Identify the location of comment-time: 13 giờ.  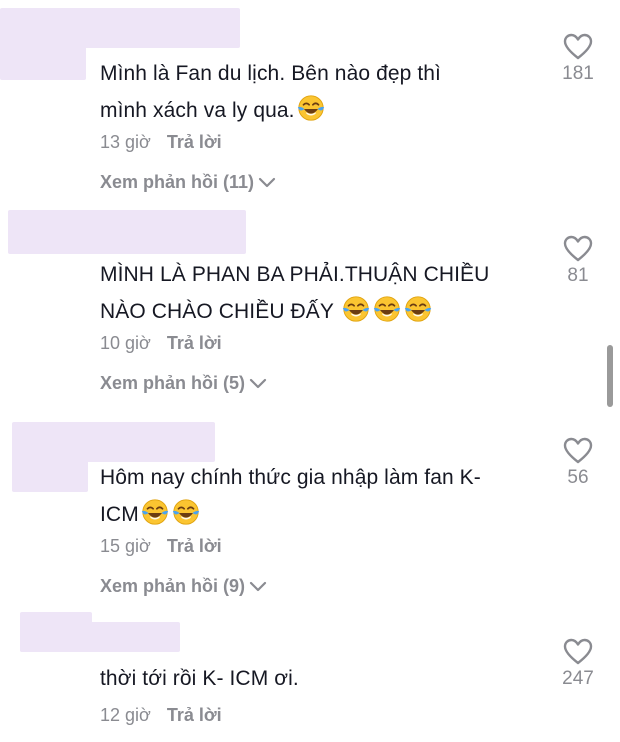
(125, 142).